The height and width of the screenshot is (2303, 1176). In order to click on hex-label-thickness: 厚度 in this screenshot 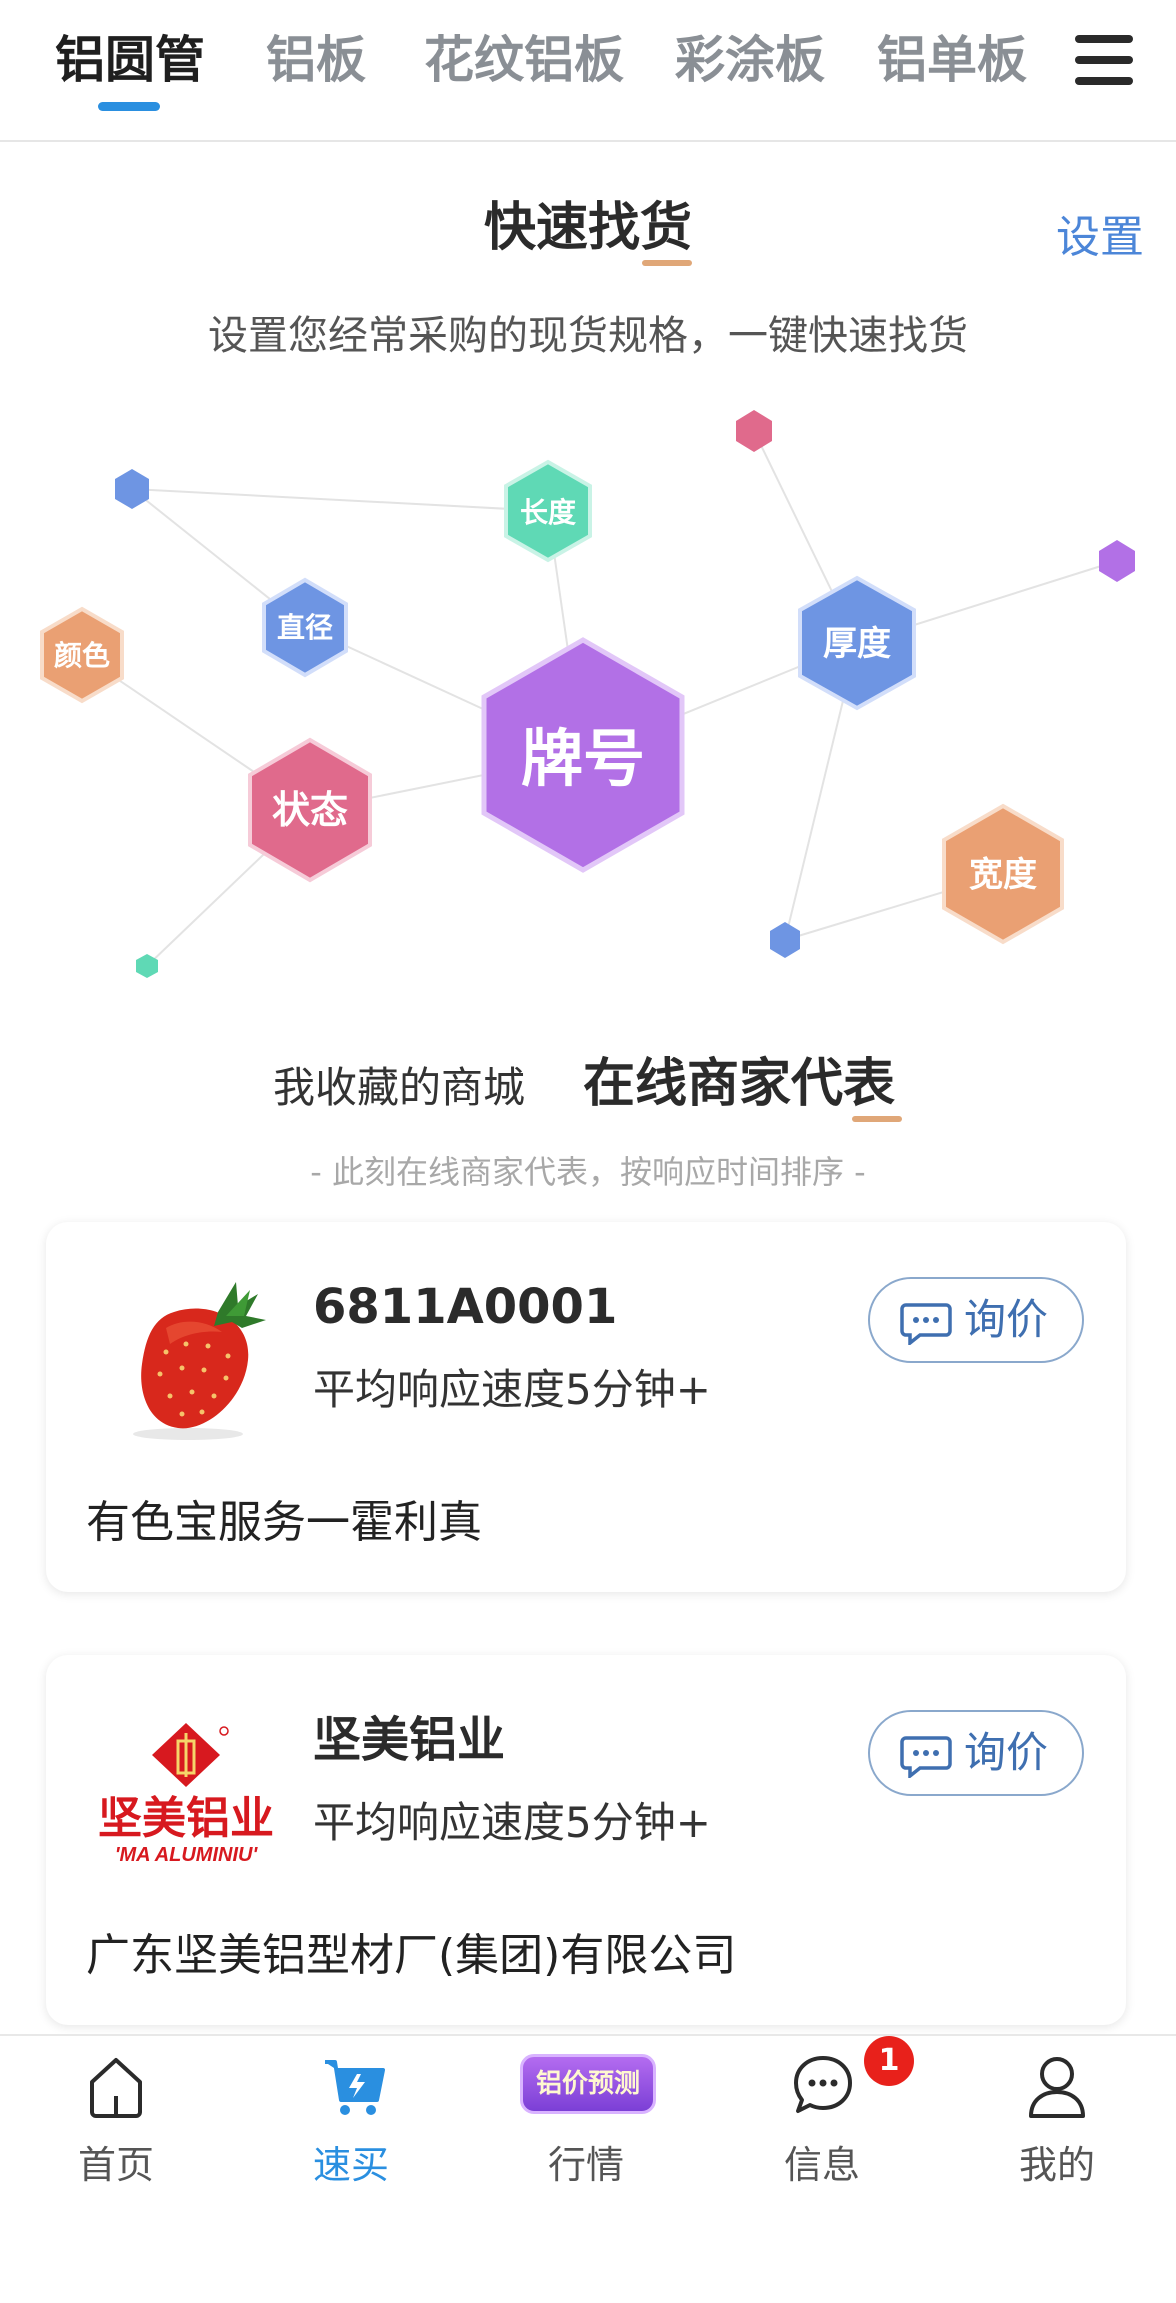, I will do `click(857, 644)`.